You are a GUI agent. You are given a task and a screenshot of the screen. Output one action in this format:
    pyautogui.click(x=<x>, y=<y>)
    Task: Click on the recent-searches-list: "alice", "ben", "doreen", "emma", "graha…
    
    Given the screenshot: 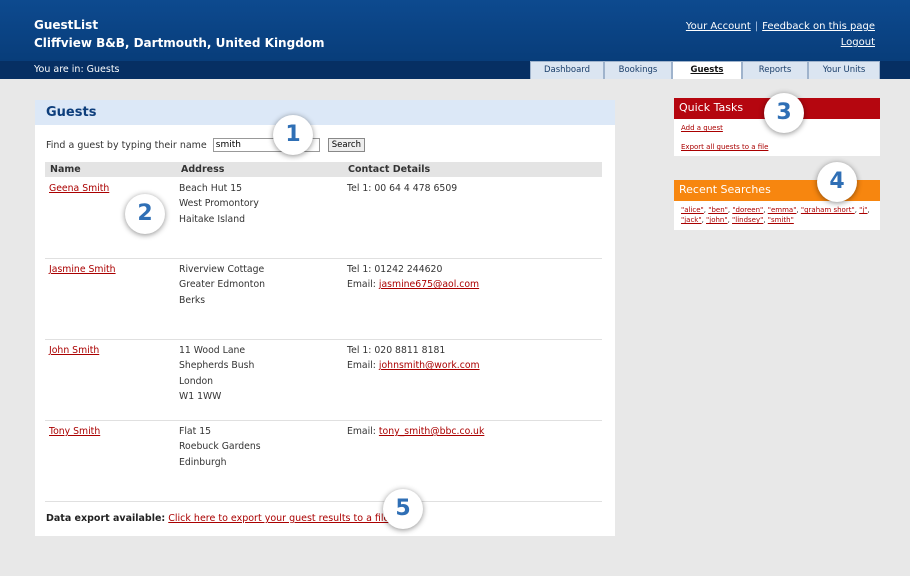 What is the action you would take?
    pyautogui.click(x=775, y=215)
    